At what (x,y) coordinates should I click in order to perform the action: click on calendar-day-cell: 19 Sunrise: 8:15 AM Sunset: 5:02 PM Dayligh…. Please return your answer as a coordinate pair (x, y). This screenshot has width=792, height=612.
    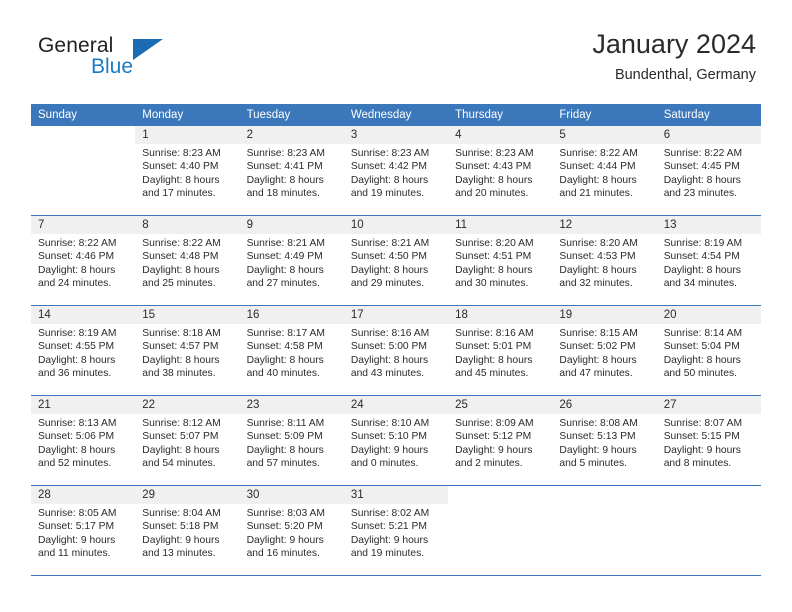
    Looking at the image, I should click on (604, 350).